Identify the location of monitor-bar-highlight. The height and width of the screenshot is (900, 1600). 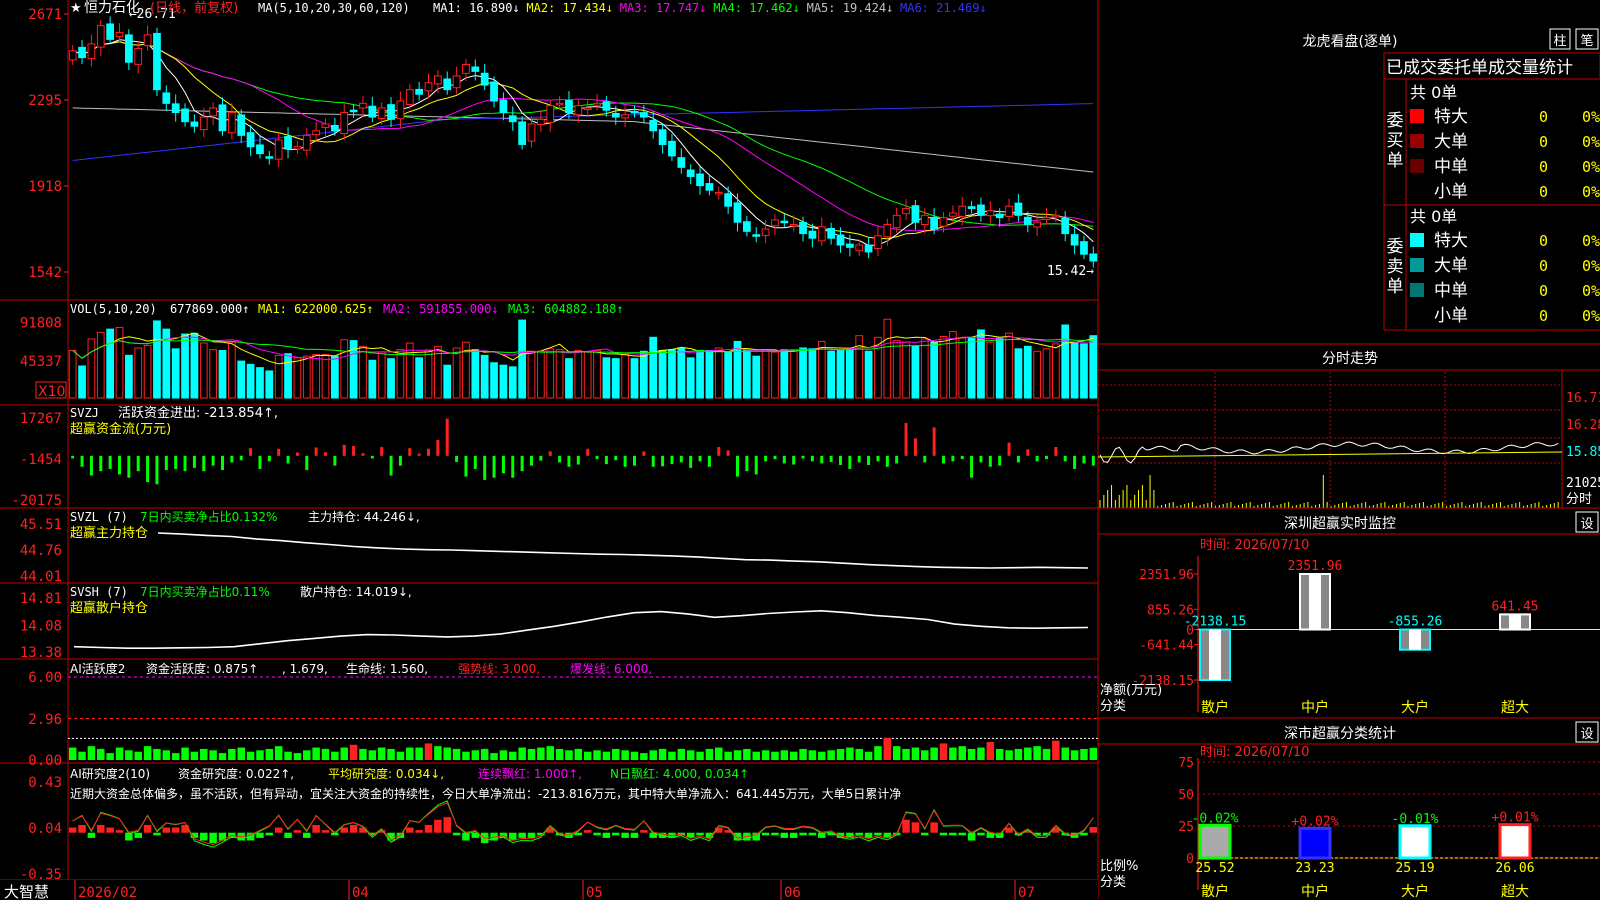
(1215, 654).